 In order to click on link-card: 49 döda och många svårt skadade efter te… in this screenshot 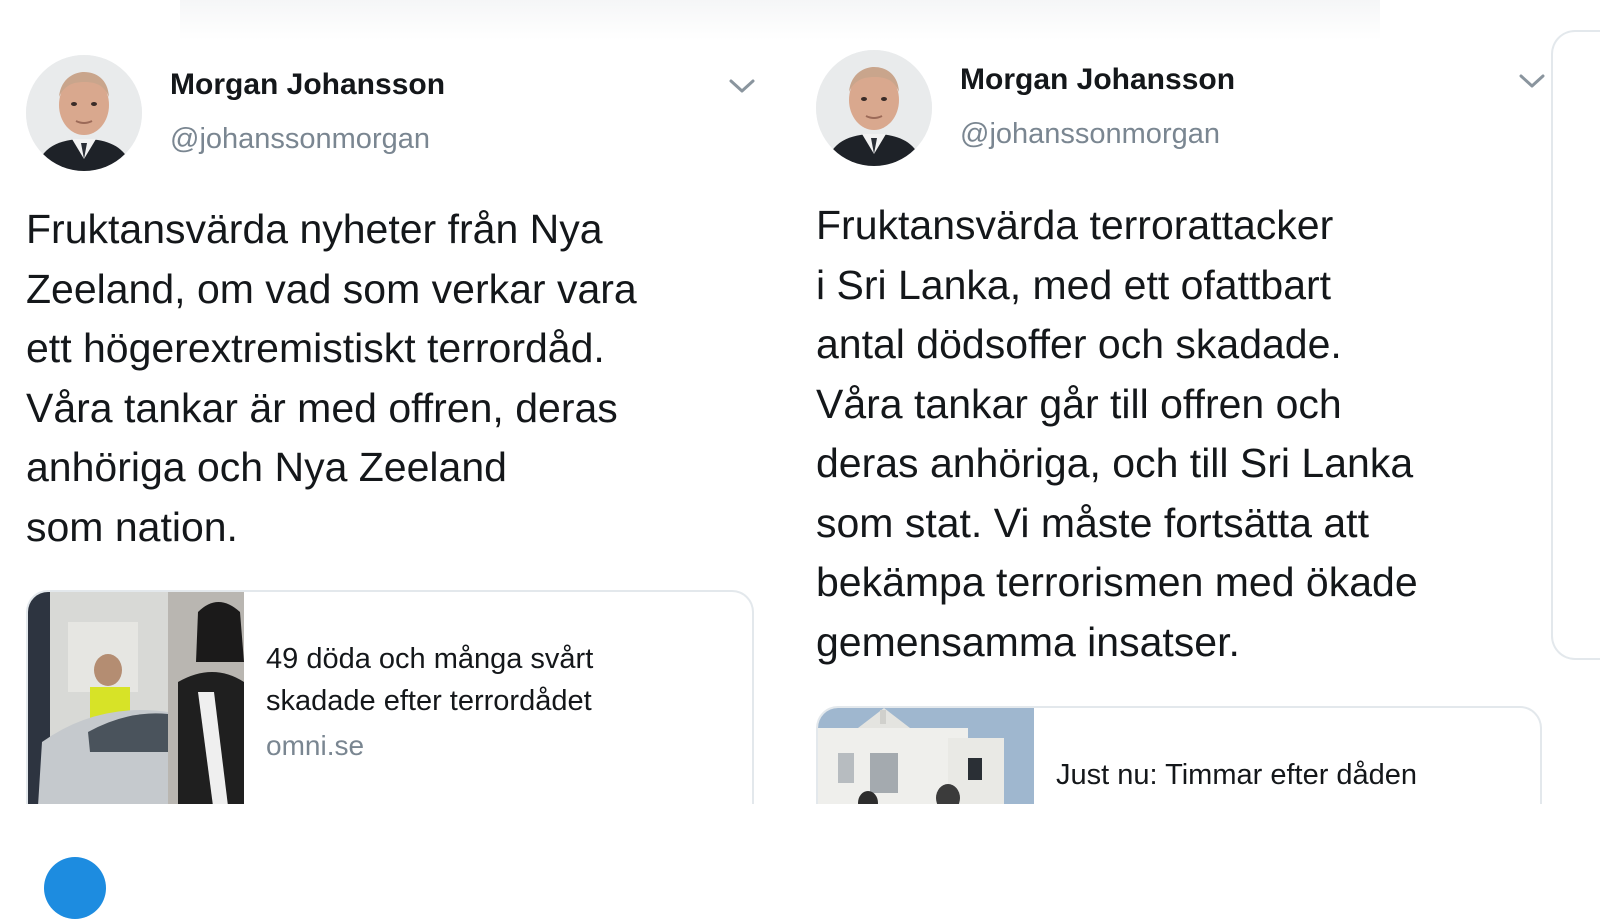, I will do `click(390, 698)`.